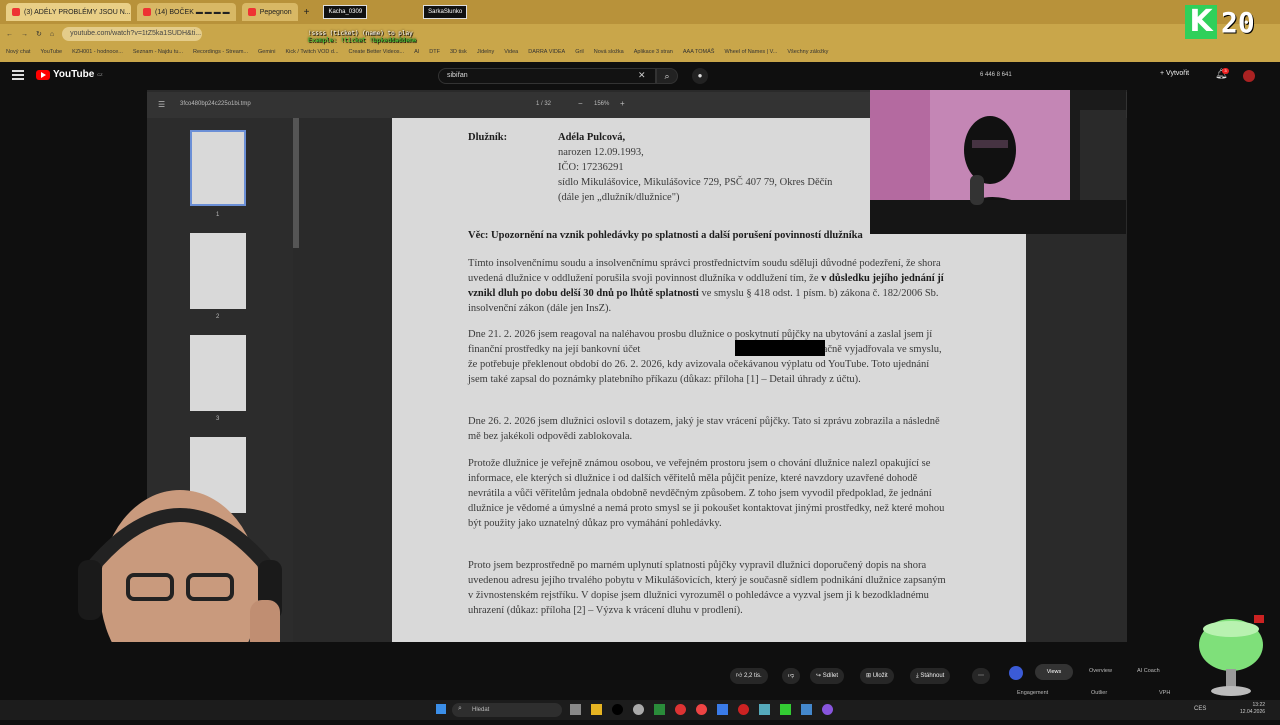 This screenshot has width=1280, height=725. What do you see at coordinates (39, 34) in the screenshot?
I see `reload-icon: ↻` at bounding box center [39, 34].